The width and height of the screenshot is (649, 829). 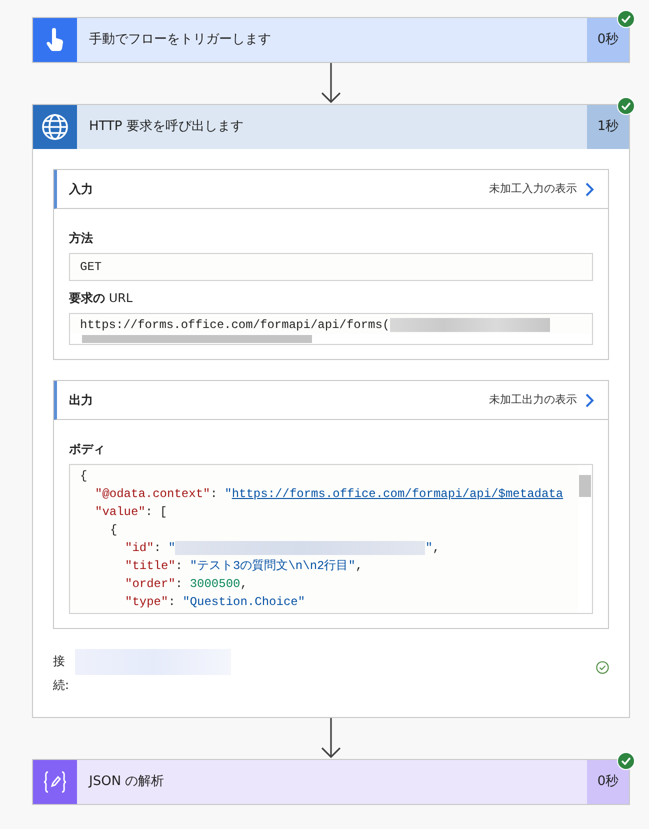 What do you see at coordinates (101, 298) in the screenshot?
I see `field-label: 要求の URL` at bounding box center [101, 298].